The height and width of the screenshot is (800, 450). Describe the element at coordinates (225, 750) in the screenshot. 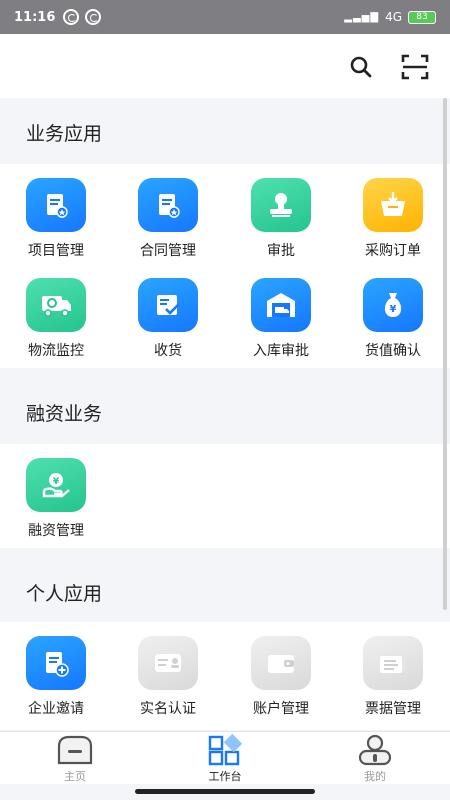

I see `workbench-icon` at that location.